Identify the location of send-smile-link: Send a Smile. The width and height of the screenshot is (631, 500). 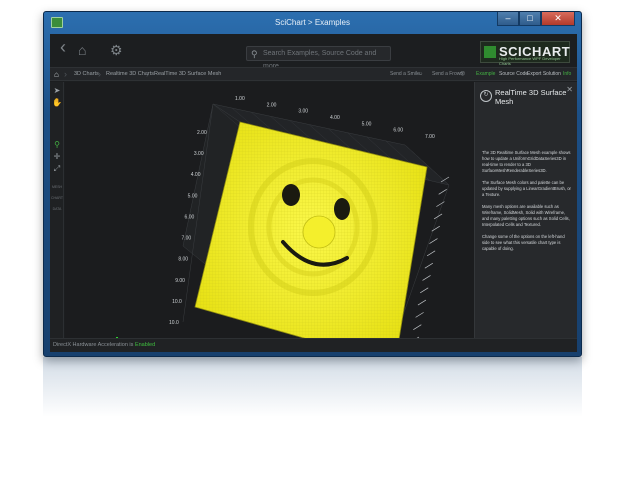
(405, 74).